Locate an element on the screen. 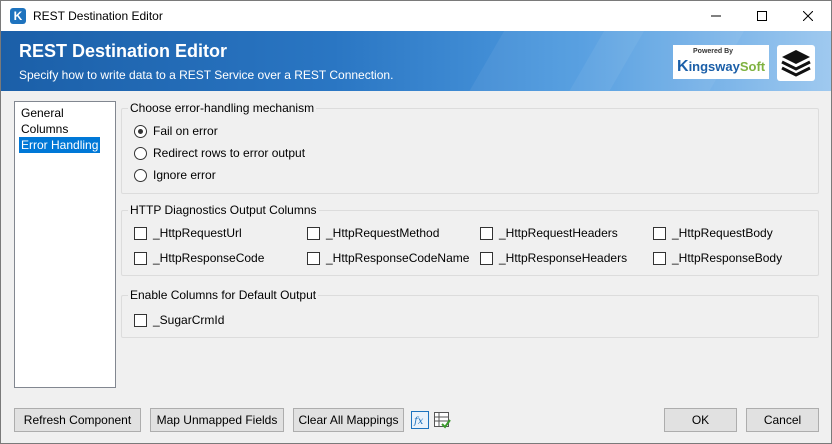 The image size is (832, 444). radio-label: Ignore error is located at coordinates (184, 175).